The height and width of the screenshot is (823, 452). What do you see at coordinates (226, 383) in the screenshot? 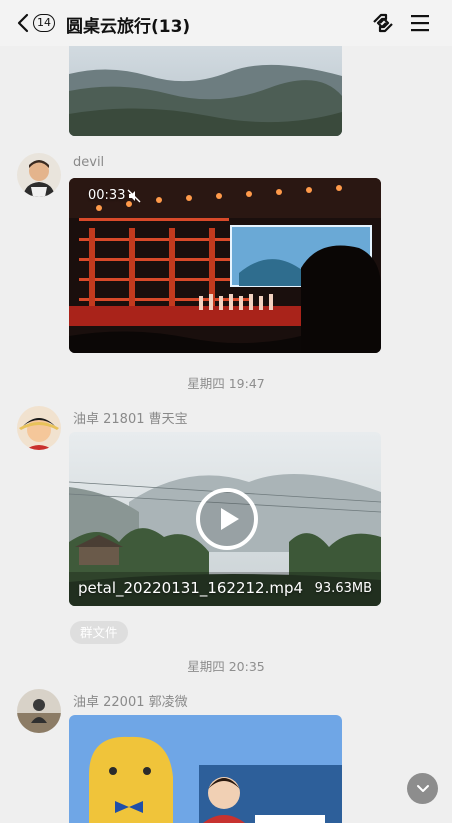
I see `timestamp: 星期四 19:47` at bounding box center [226, 383].